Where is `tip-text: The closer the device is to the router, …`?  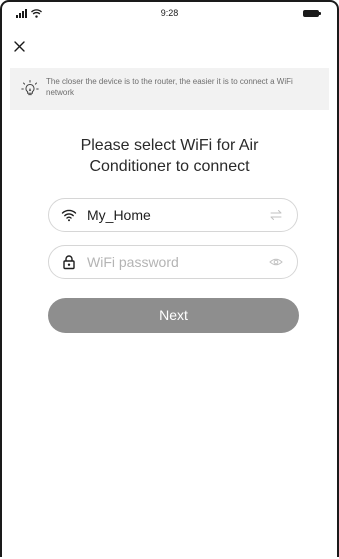 tip-text: The closer the device is to the router, … is located at coordinates (169, 87).